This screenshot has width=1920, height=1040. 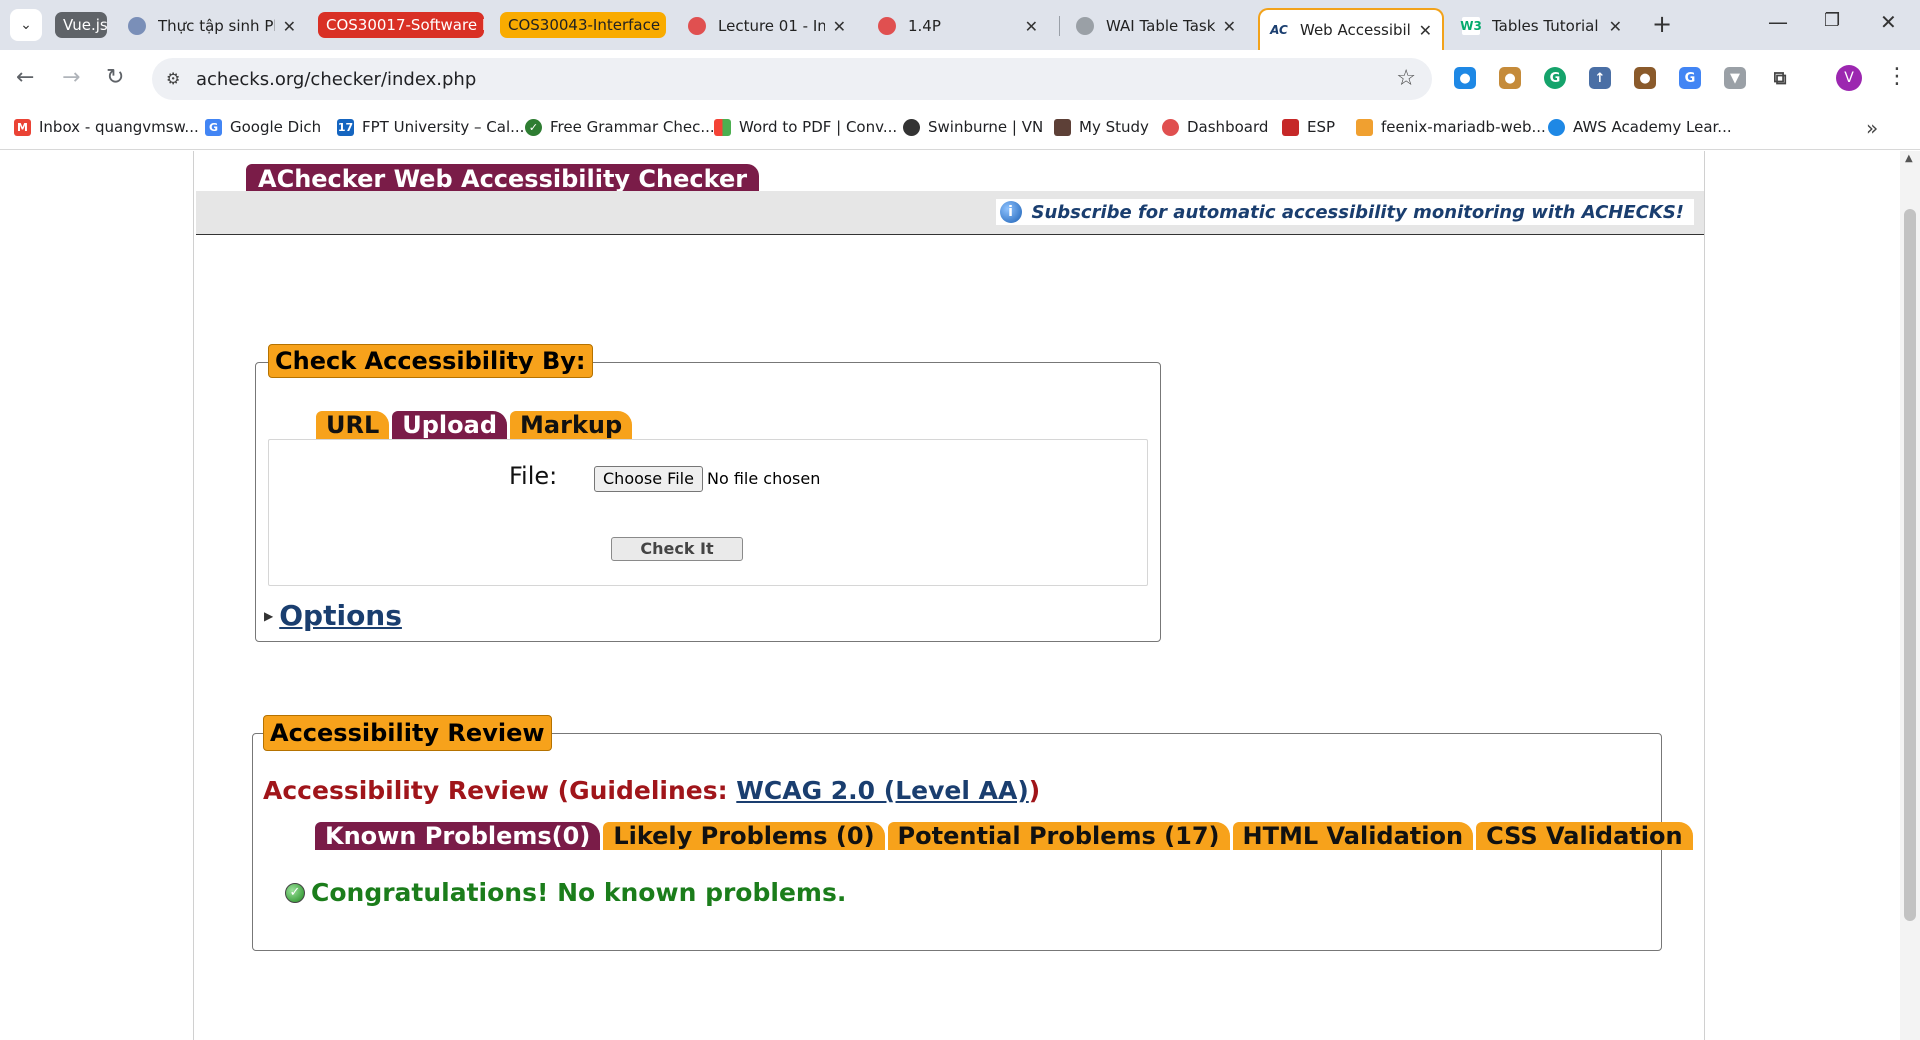 What do you see at coordinates (1600, 78) in the screenshot?
I see `extension-upload-icon: ↑` at bounding box center [1600, 78].